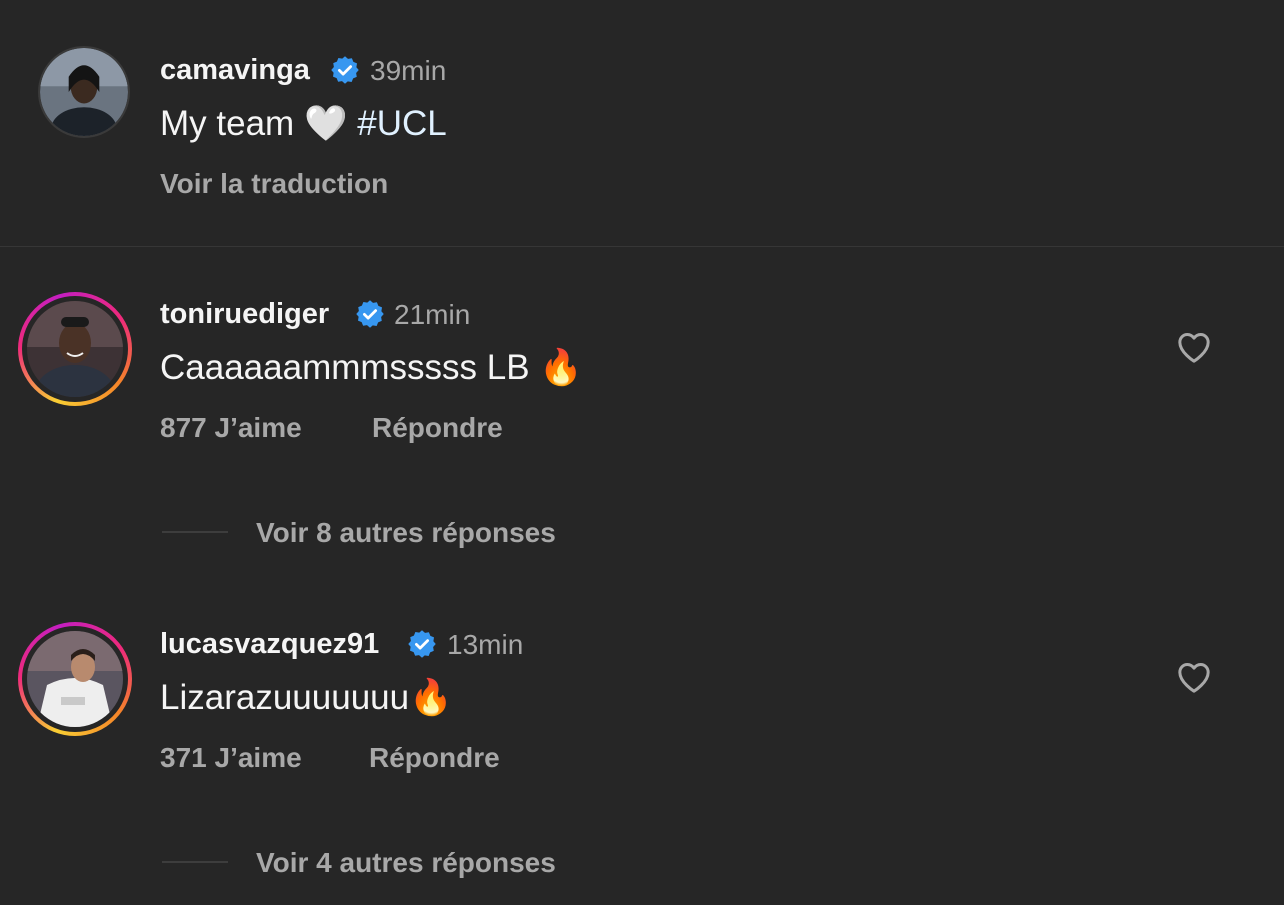 This screenshot has width=1284, height=905. I want to click on comment-time: 21min, so click(432, 314).